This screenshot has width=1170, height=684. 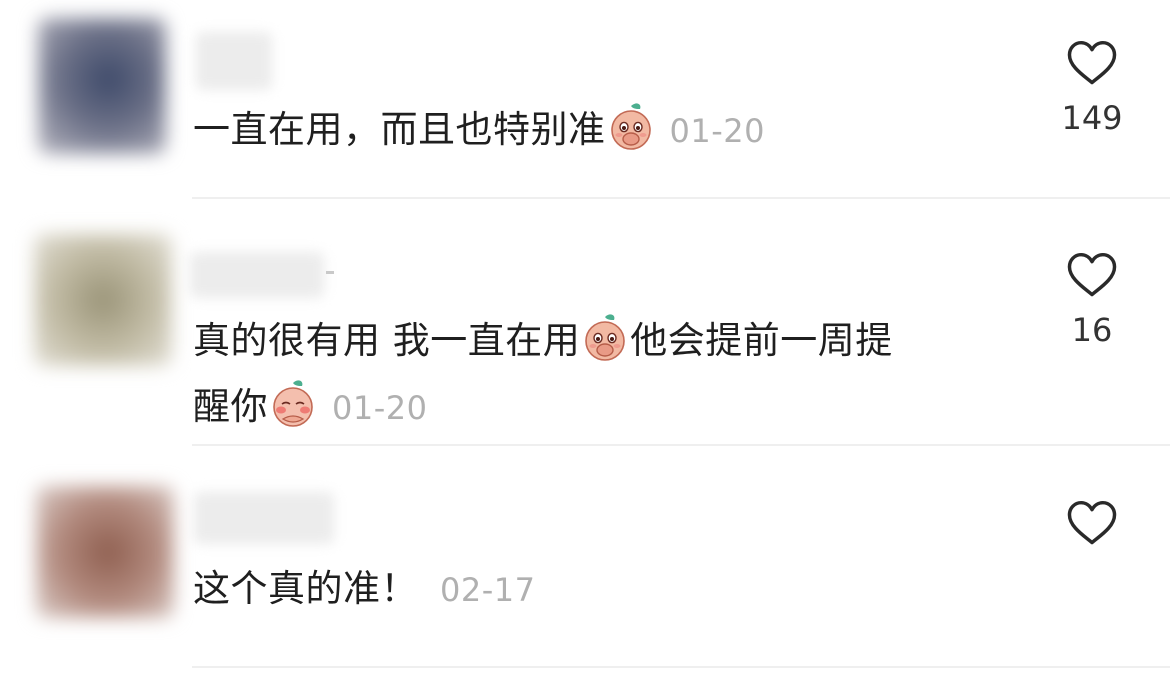 What do you see at coordinates (305, 588) in the screenshot?
I see `comment-body: 这个真的准！` at bounding box center [305, 588].